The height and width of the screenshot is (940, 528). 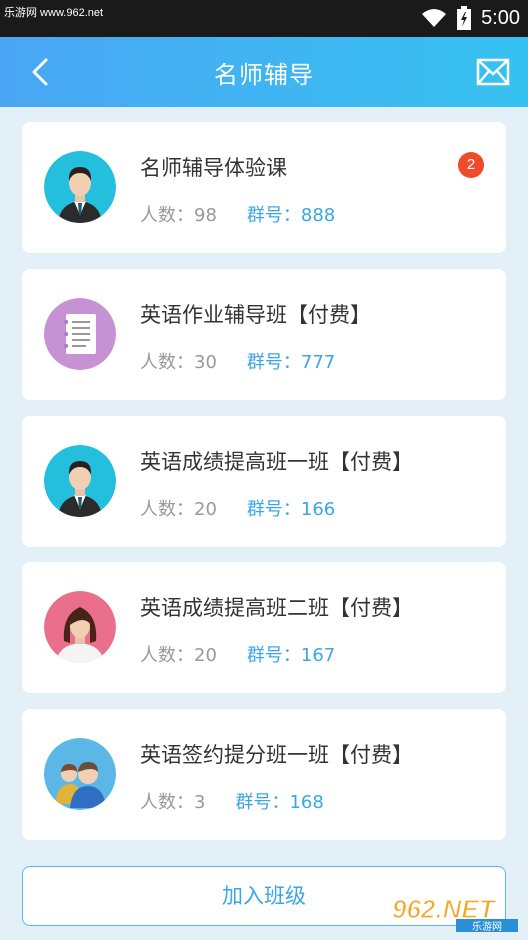 What do you see at coordinates (454, 912) in the screenshot?
I see `watermark-logo: 962.NET 乐游网` at bounding box center [454, 912].